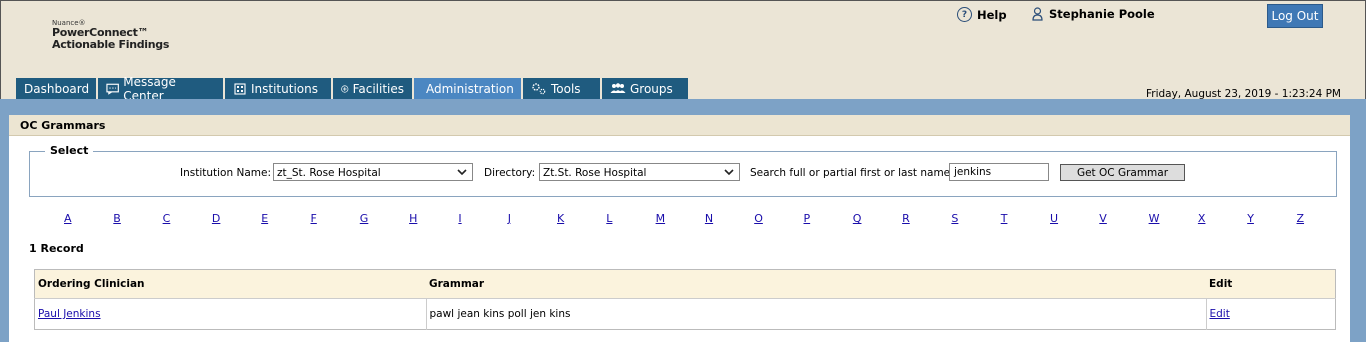 This screenshot has width=1366, height=342. I want to click on directory-value: Zt.St. Rose Hospital, so click(595, 173).